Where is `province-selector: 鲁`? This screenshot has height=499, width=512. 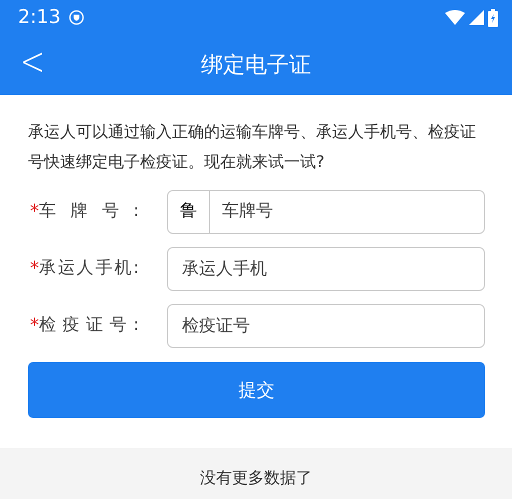 province-selector: 鲁 is located at coordinates (189, 211).